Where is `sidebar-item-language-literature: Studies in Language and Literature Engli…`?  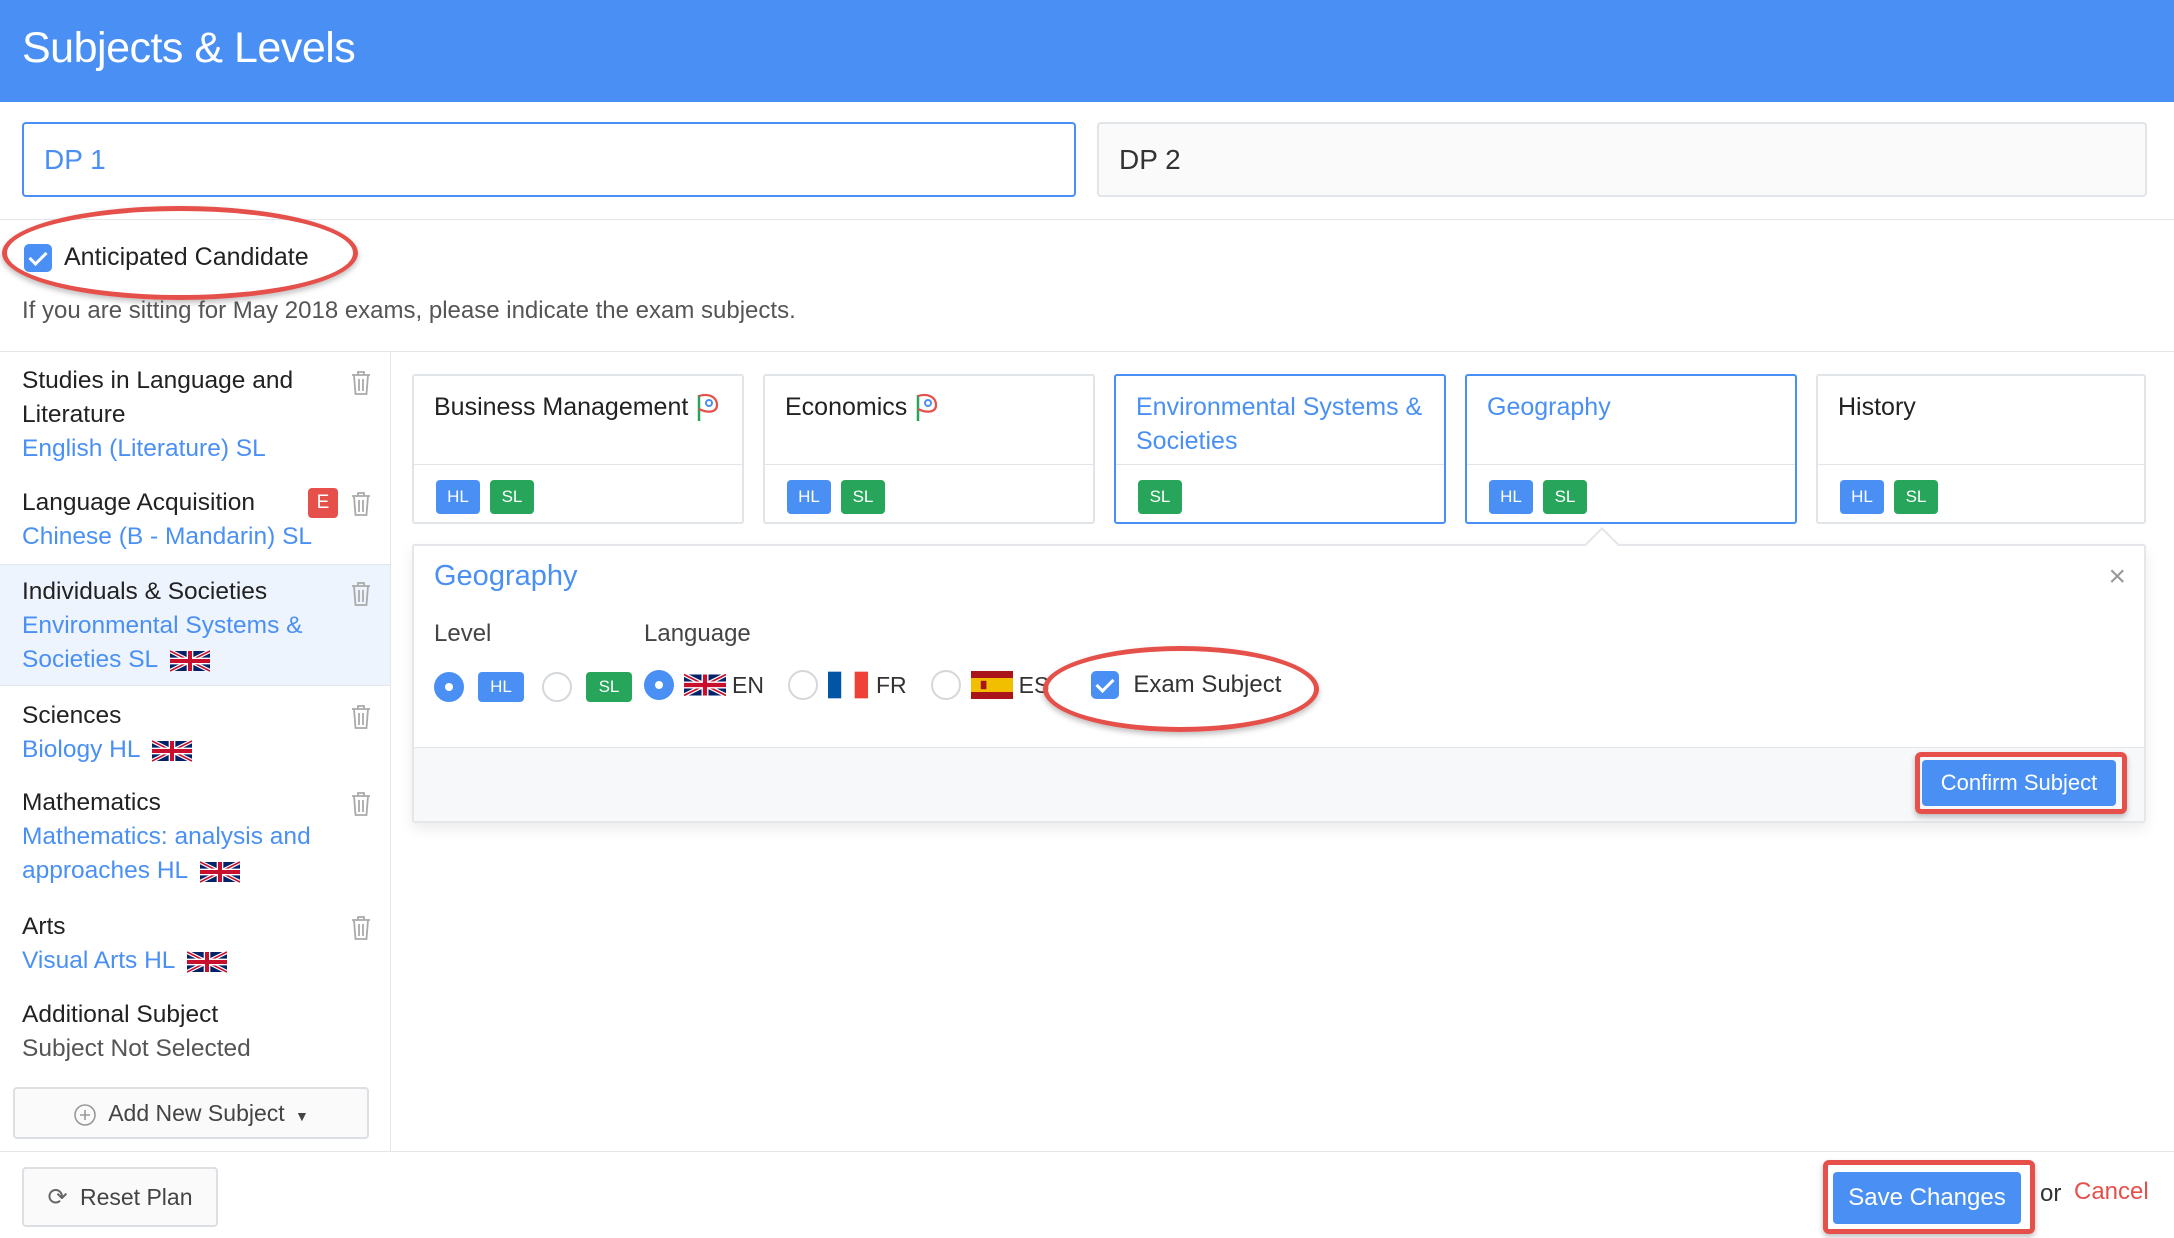
sidebar-item-language-literature: Studies in Language and Literature Engli… is located at coordinates (195, 420).